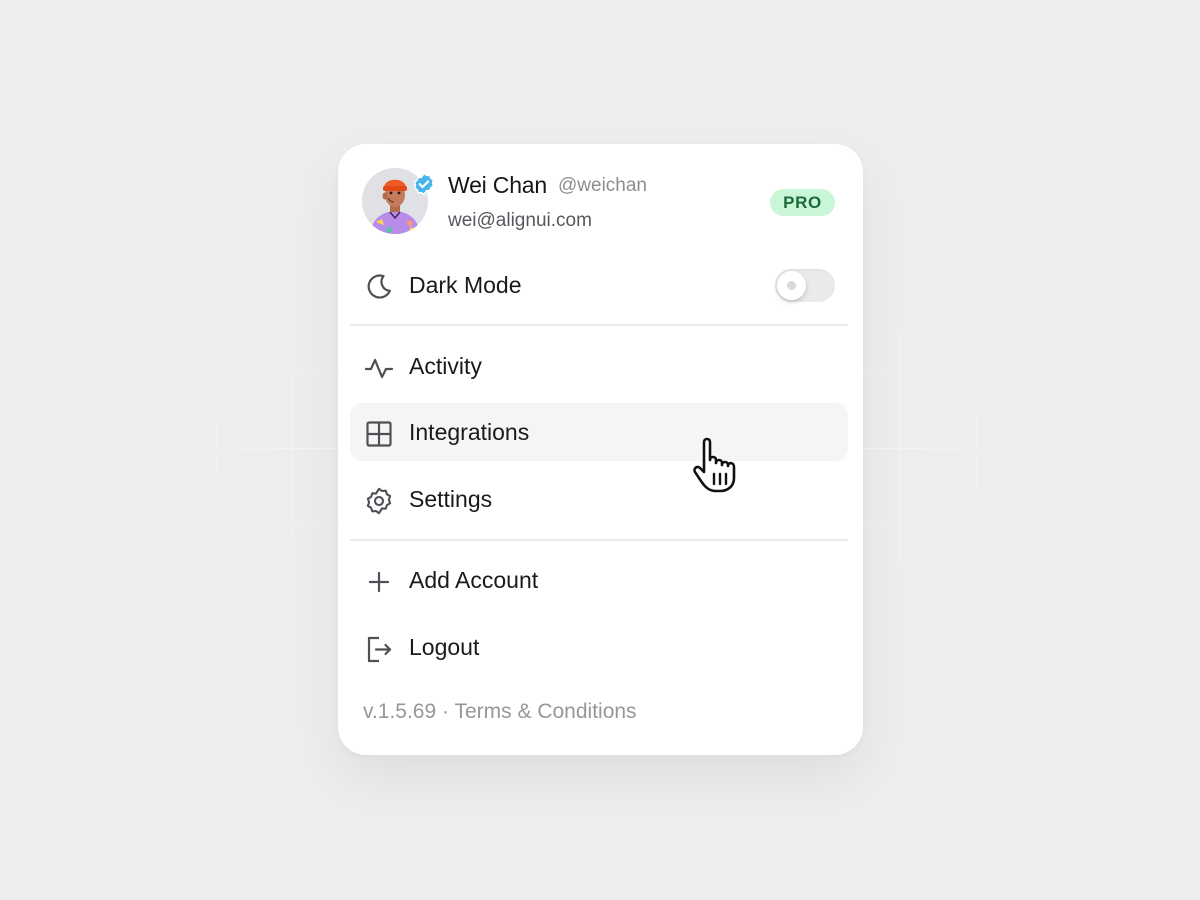 This screenshot has height=900, width=1200. Describe the element at coordinates (599, 499) in the screenshot. I see `menu-item-settings: Settings` at that location.